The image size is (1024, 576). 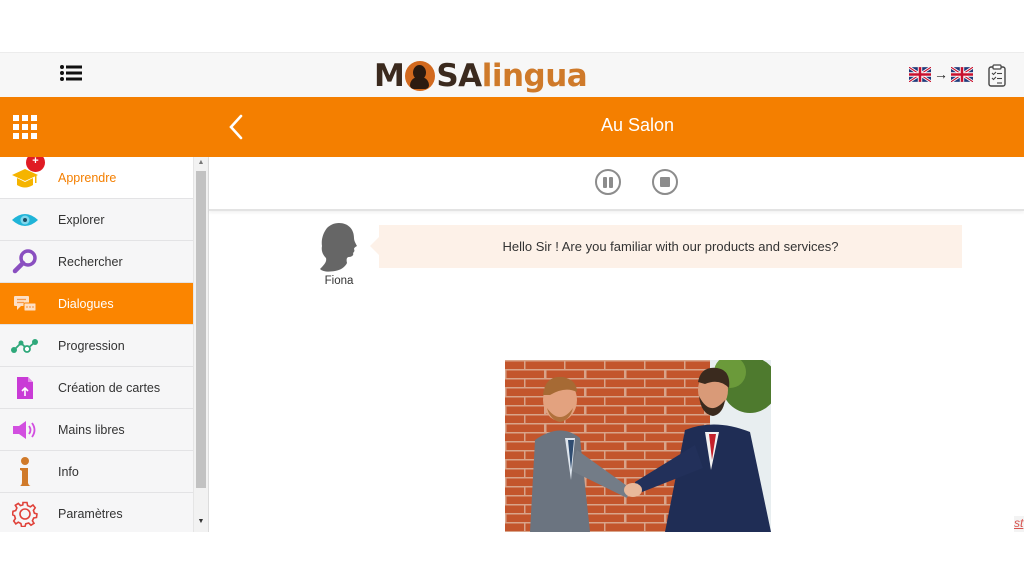 What do you see at coordinates (109, 387) in the screenshot?
I see `sidebar-item-label: Création de cartes` at bounding box center [109, 387].